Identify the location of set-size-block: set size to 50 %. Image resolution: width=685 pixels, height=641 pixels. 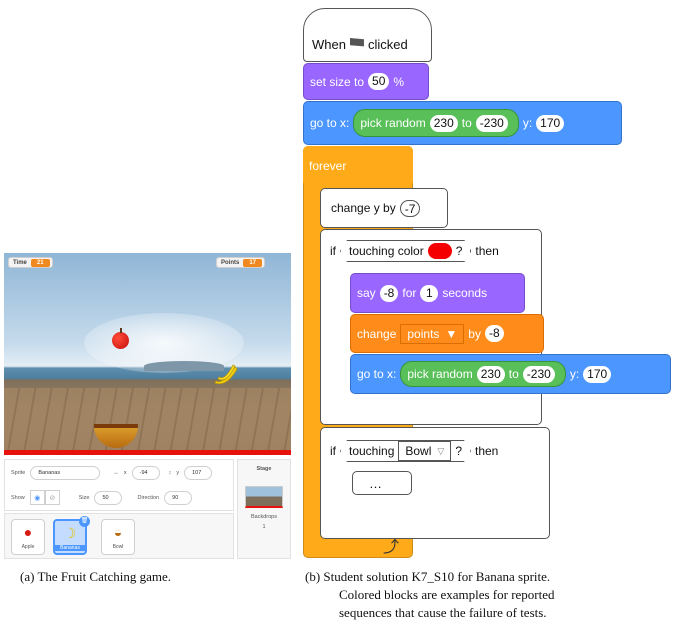
(366, 81).